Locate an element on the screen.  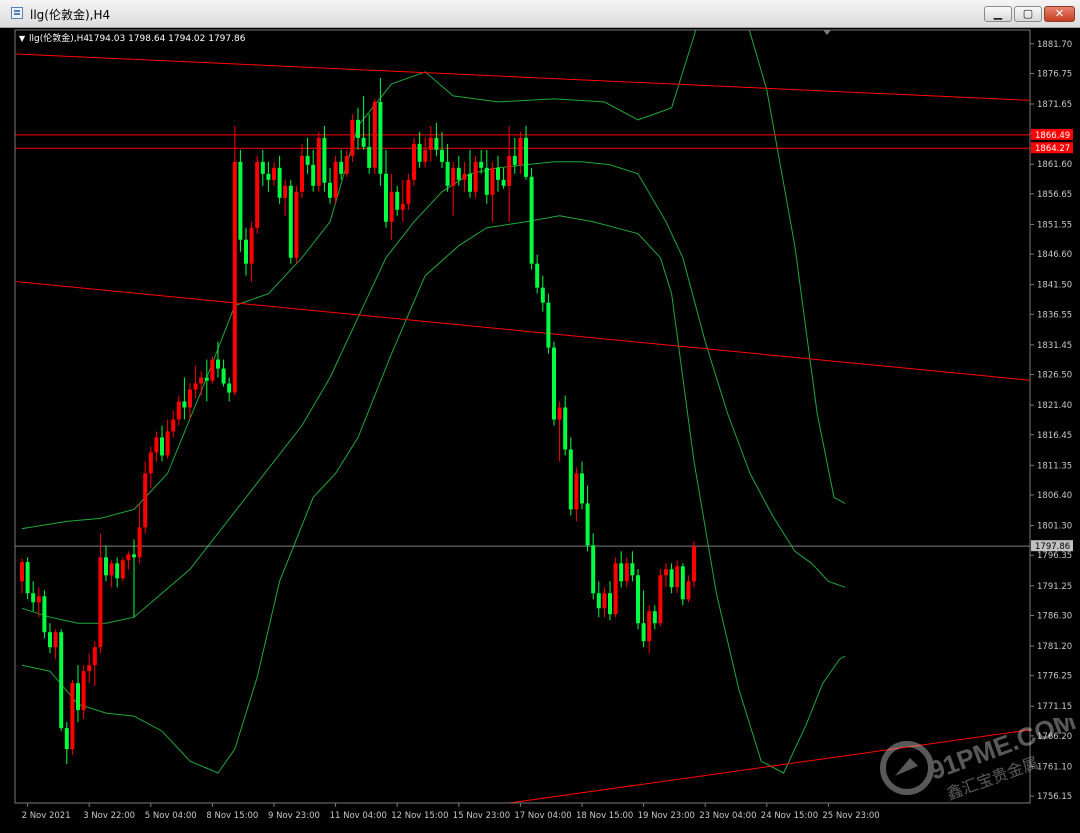
price-tick-label: 1791.25 is located at coordinates (1054, 587).